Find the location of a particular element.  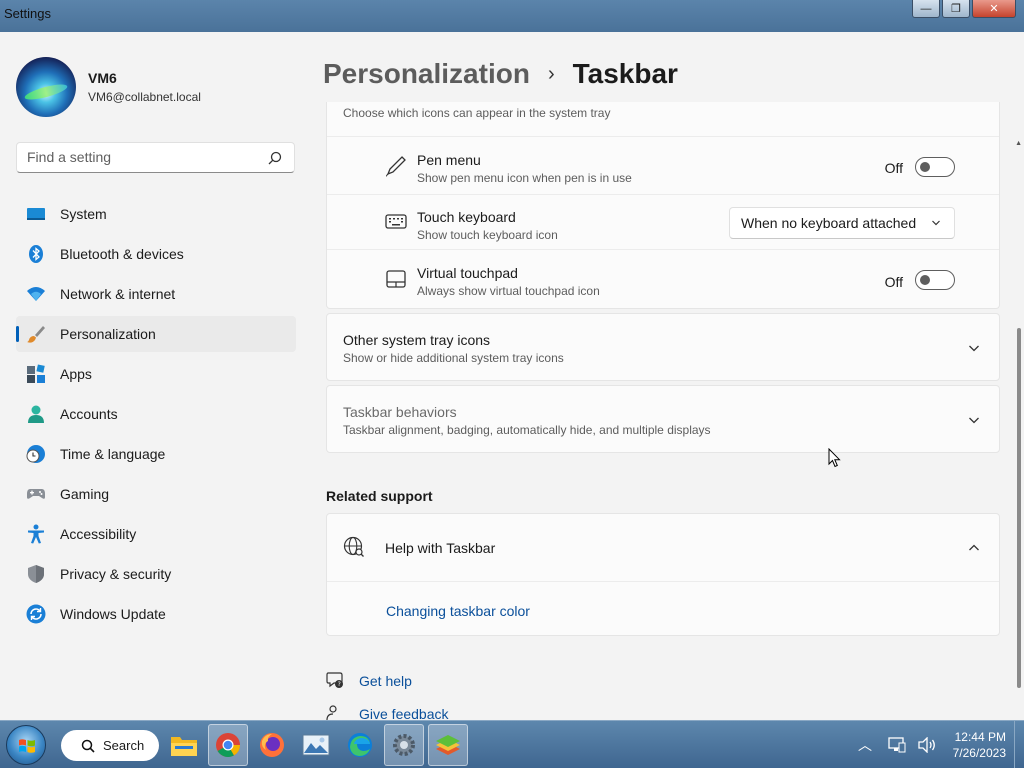

help-header-row: Help with Taskbar is located at coordinates (663, 547).